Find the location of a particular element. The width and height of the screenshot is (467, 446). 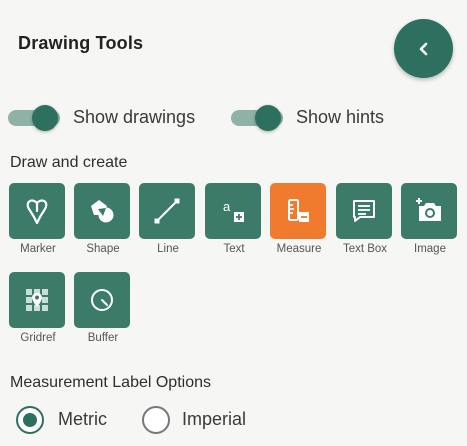

show-hints-toggle is located at coordinates (258, 118).